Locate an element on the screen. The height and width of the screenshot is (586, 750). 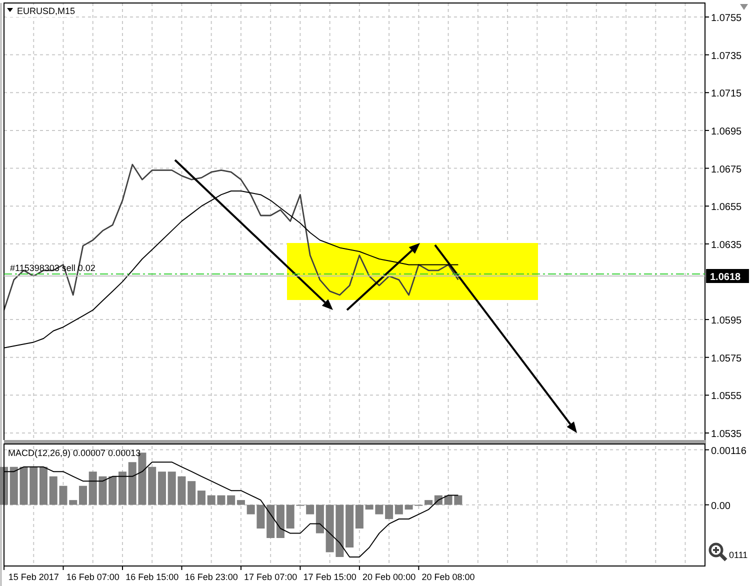
axis-label: 1.0535 is located at coordinates (726, 434).